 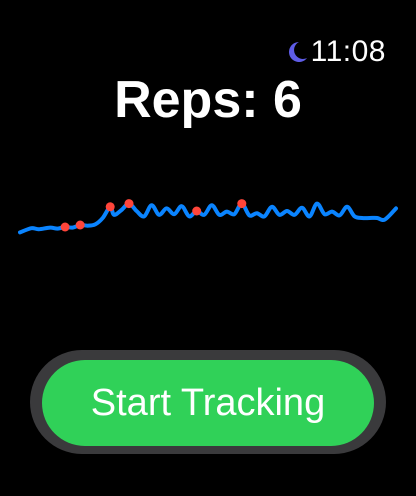 I want to click on start-tracking-button: Start Tracking, so click(x=208, y=403).